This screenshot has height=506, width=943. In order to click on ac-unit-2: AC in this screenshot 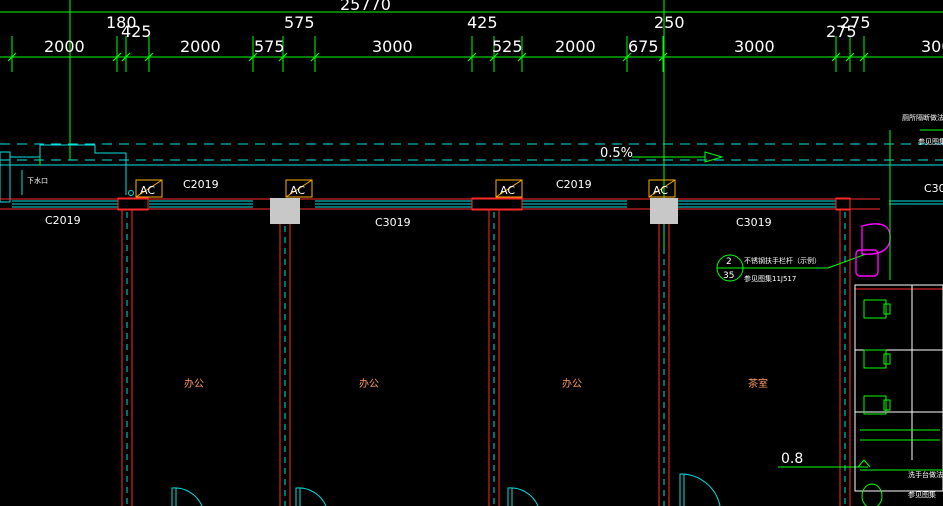, I will do `click(299, 188)`.